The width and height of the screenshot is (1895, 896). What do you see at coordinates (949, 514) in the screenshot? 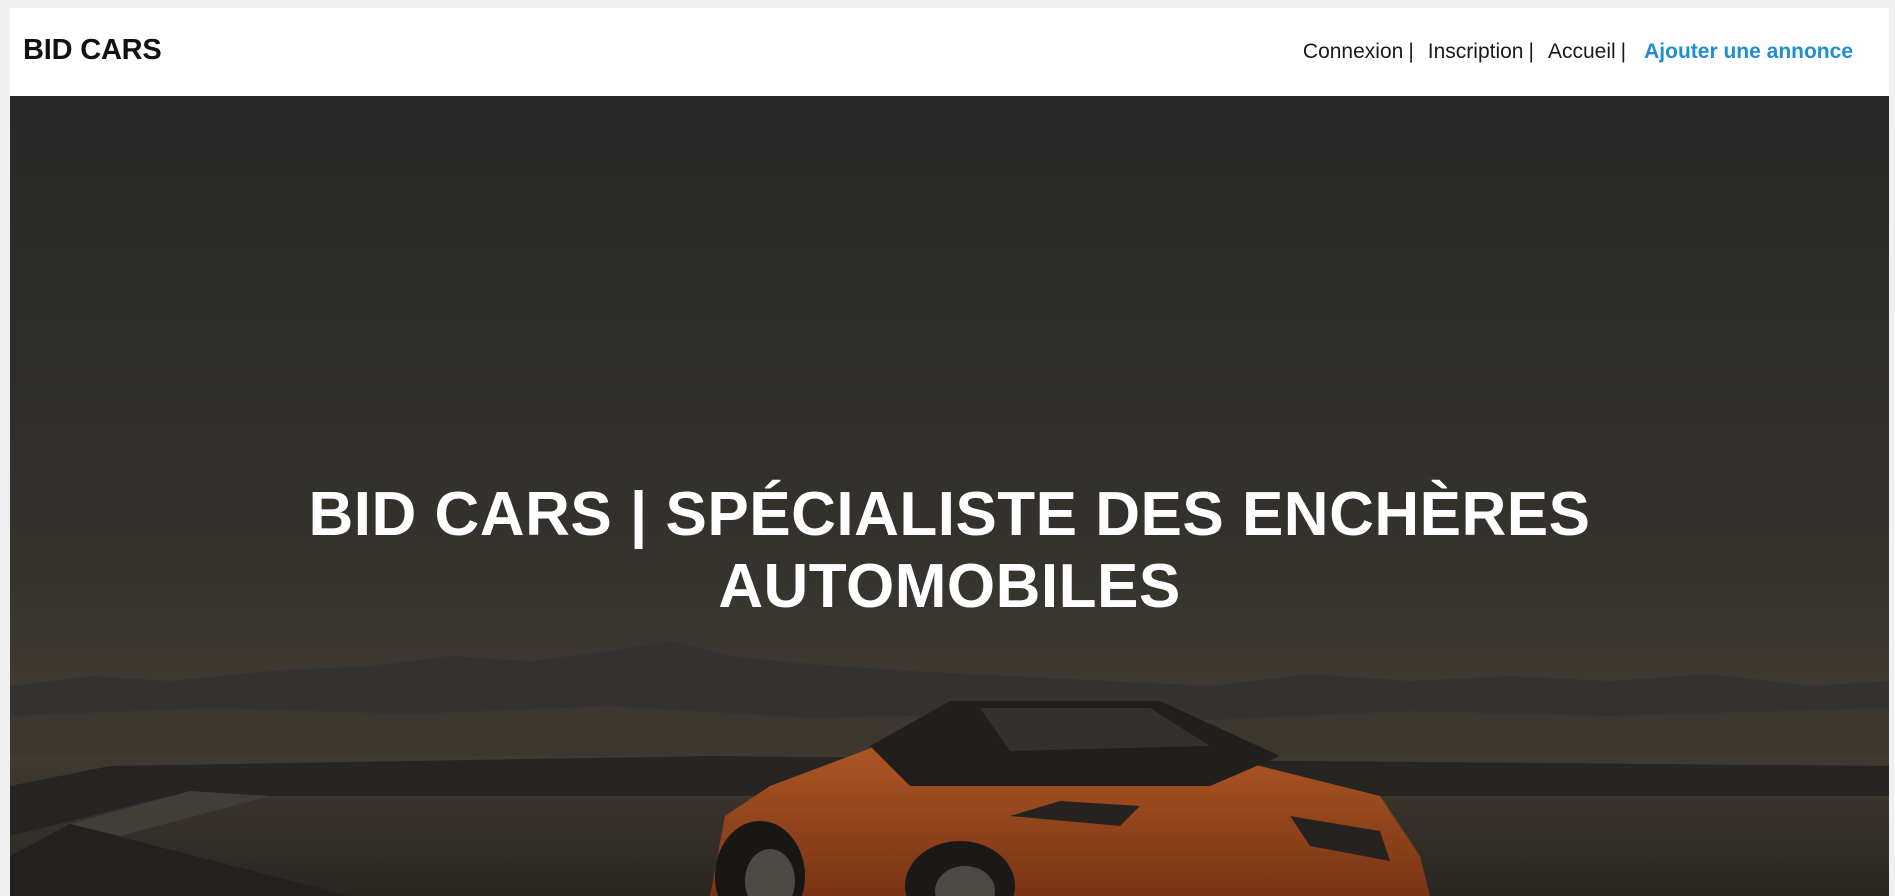
I see `hero-title-line-1: BID CARS | SPÉCIALISTE DES ENCHÈRES` at bounding box center [949, 514].